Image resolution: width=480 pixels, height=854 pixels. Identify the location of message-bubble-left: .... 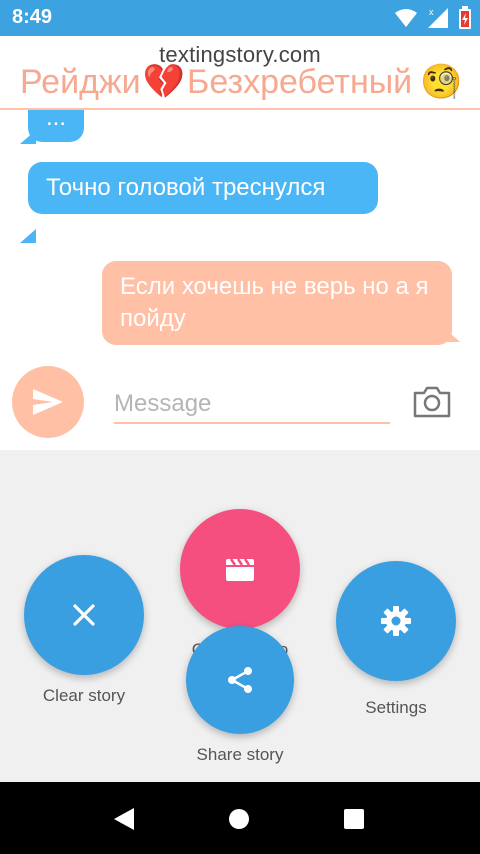
(56, 126).